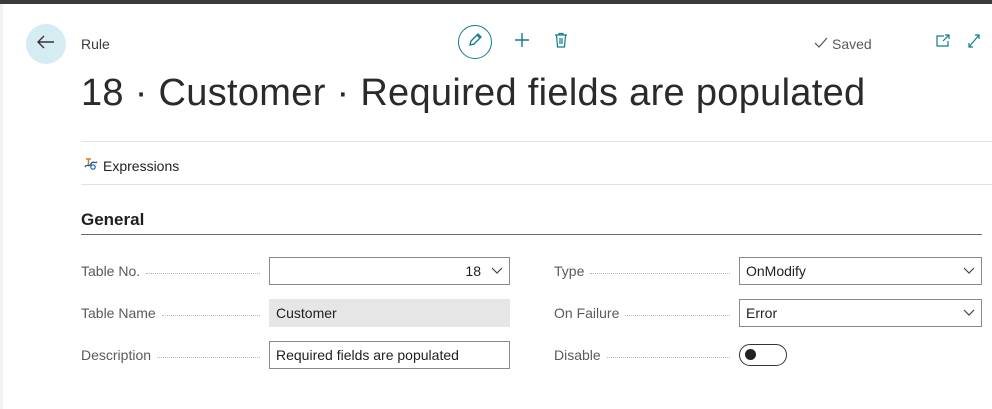 The image size is (992, 409). I want to click on window-left-edge, so click(1, 206).